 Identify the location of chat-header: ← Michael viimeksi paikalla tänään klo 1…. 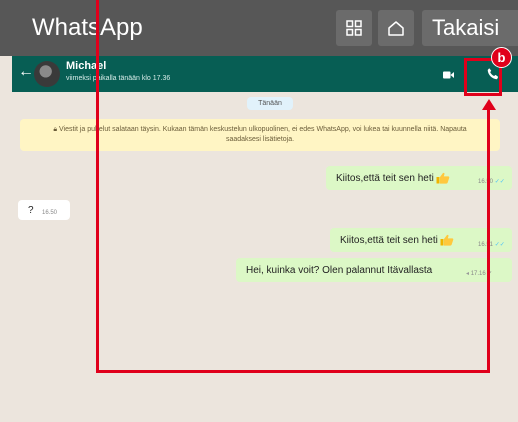
(265, 74).